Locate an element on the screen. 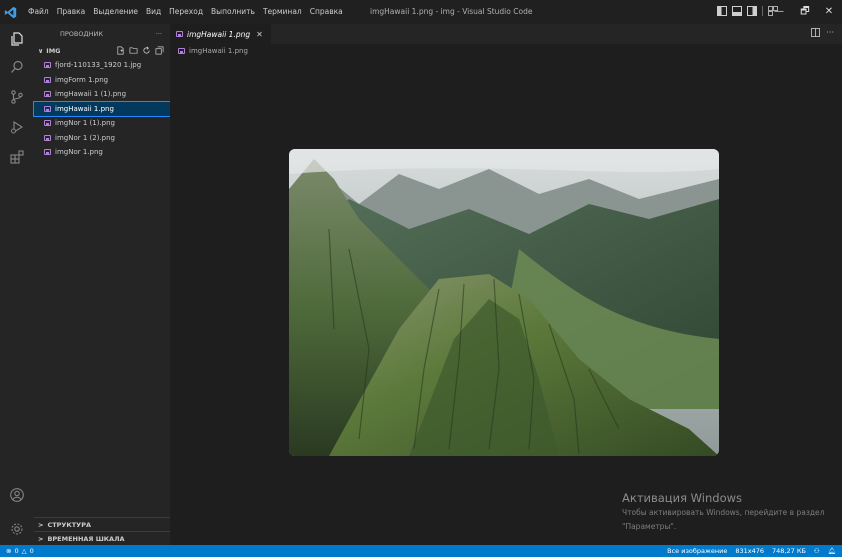 This screenshot has width=842, height=557. source-control-icon is located at coordinates (17, 97).